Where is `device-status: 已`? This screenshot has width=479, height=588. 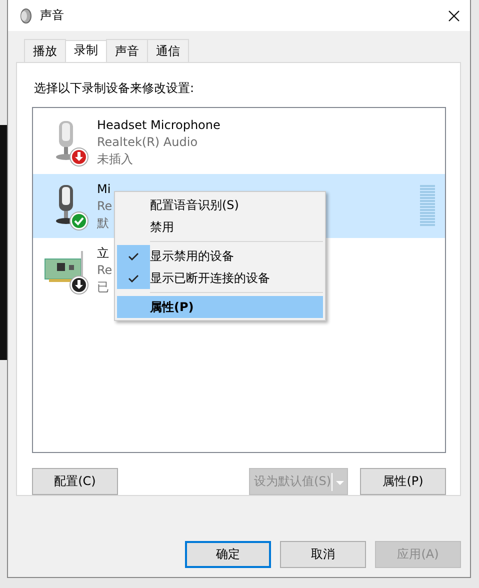 device-status: 已 is located at coordinates (103, 287).